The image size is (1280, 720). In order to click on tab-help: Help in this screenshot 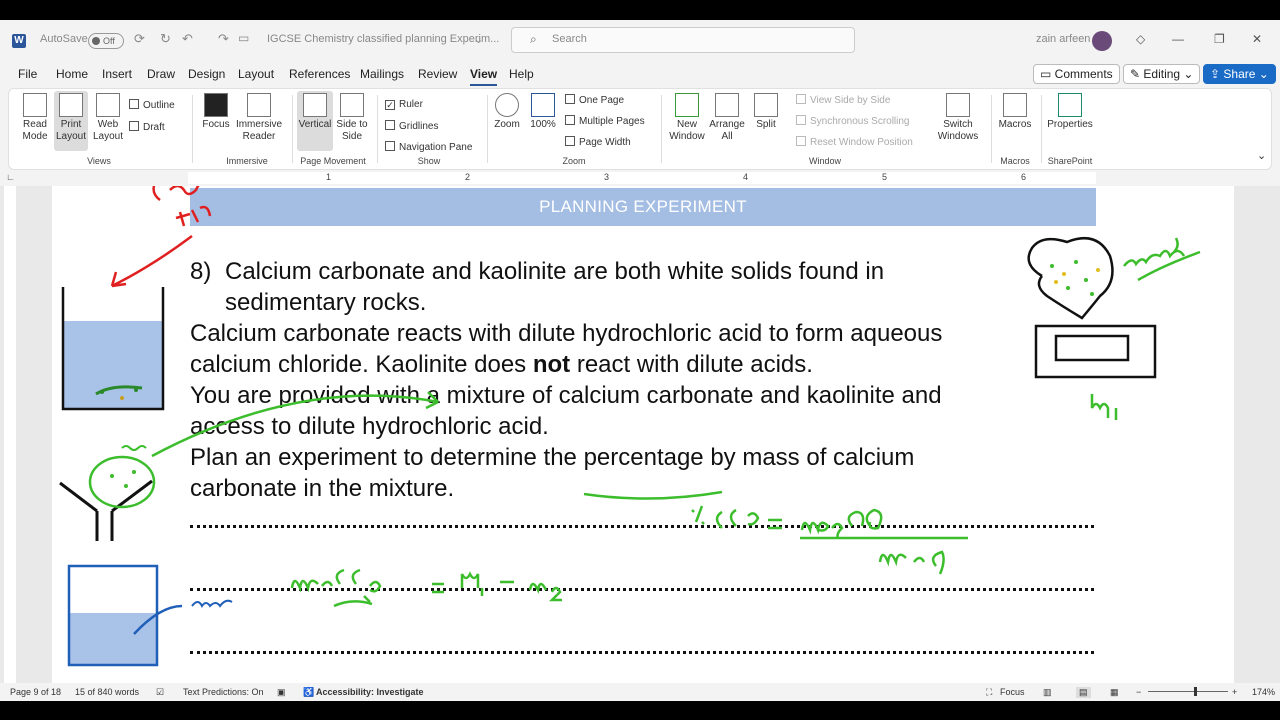, I will do `click(521, 74)`.